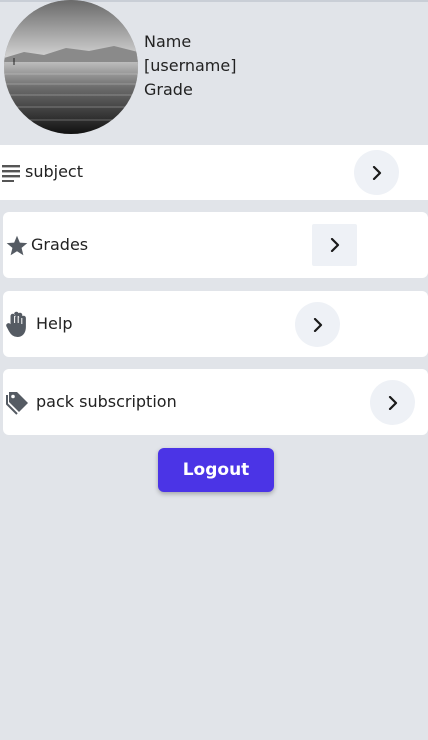  I want to click on menu-item-help: Help, so click(215, 324).